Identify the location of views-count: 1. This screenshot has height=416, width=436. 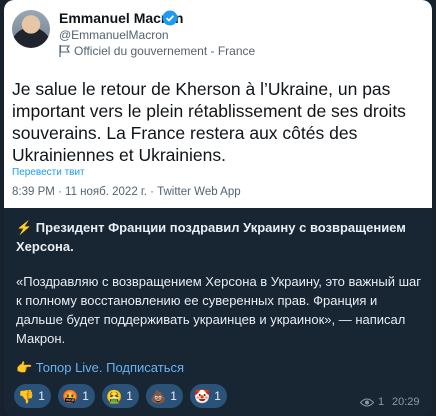
(381, 402).